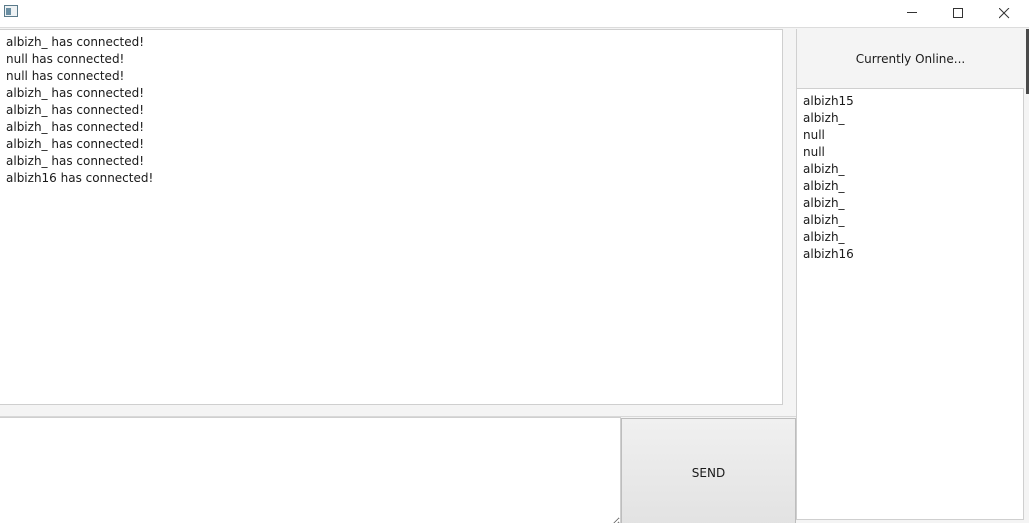 This screenshot has height=523, width=1029. What do you see at coordinates (310, 470) in the screenshot?
I see `message-input` at bounding box center [310, 470].